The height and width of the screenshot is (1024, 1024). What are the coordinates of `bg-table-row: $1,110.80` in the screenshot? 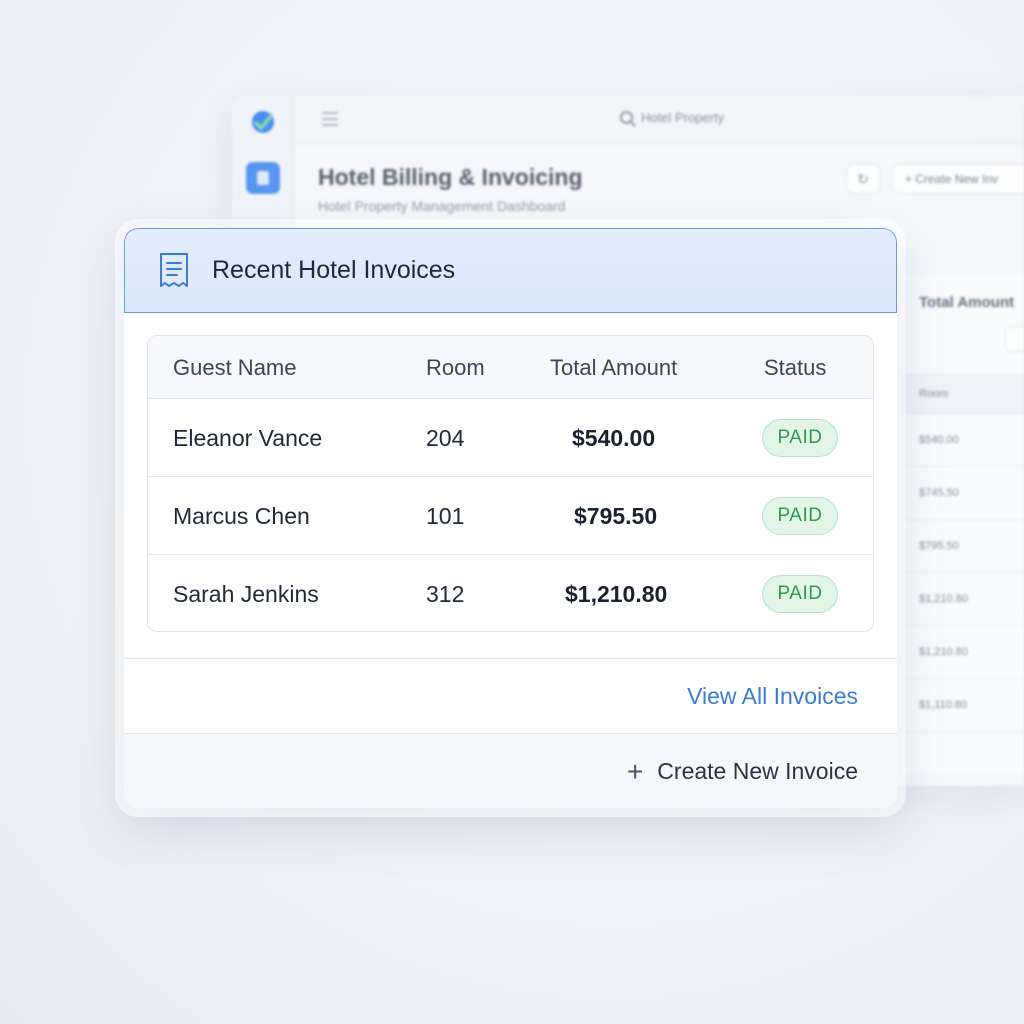 It's located at (962, 705).